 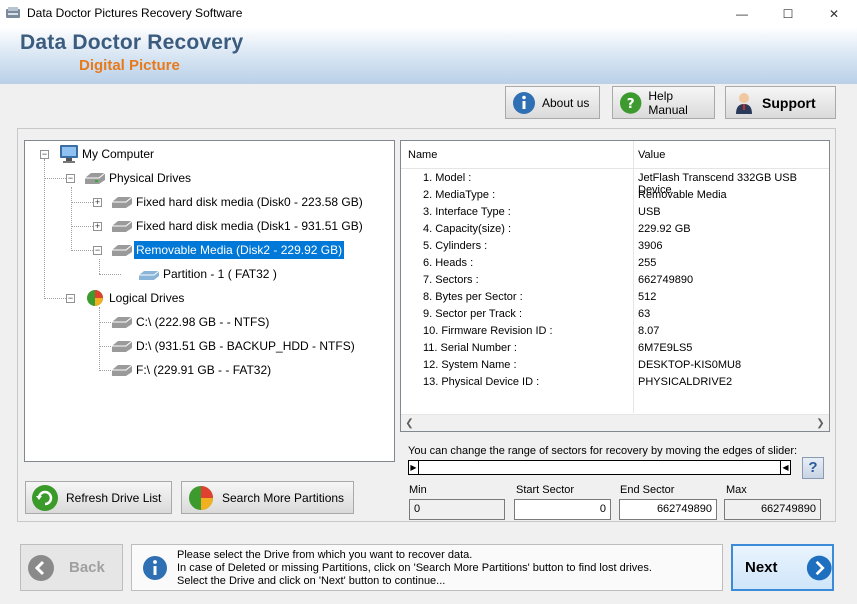 I want to click on info-icon, so click(x=524, y=102).